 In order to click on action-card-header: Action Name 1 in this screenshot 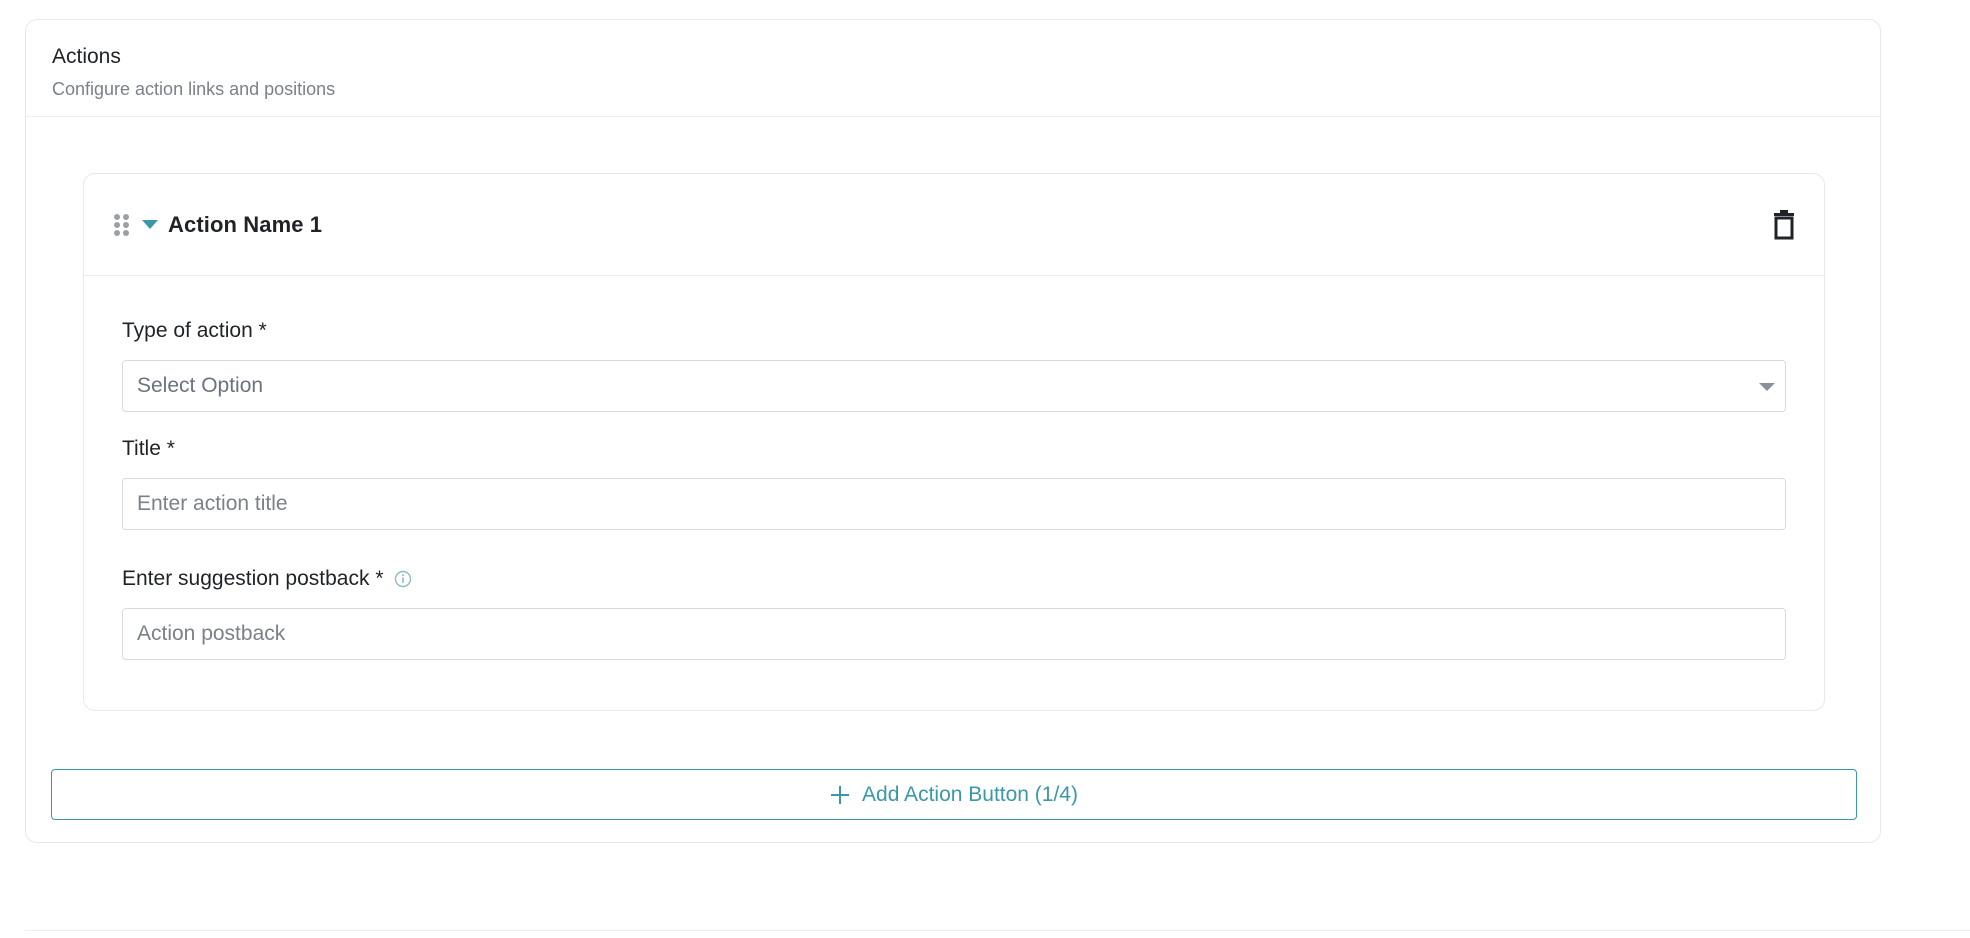, I will do `click(954, 225)`.